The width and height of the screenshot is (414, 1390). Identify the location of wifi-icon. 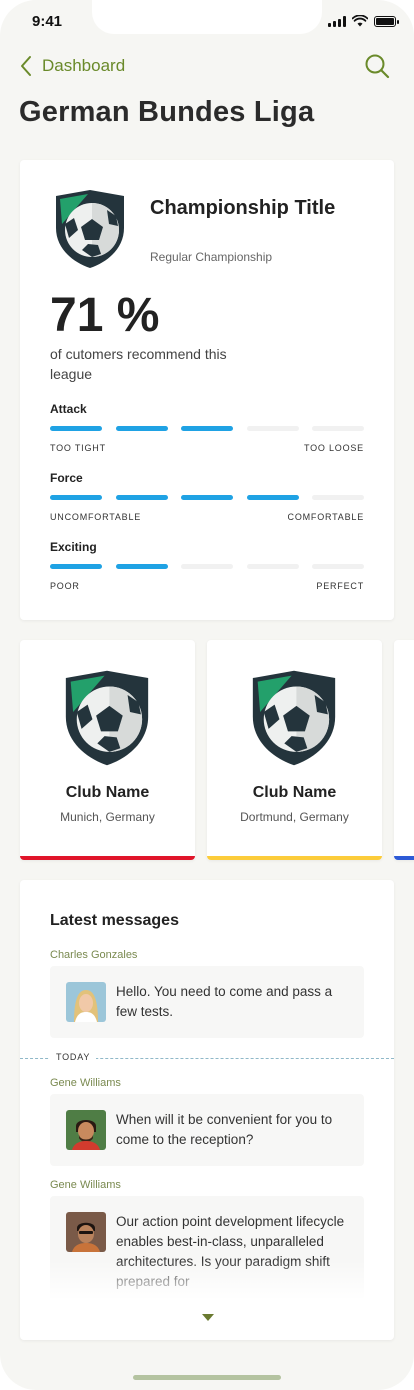
(360, 21).